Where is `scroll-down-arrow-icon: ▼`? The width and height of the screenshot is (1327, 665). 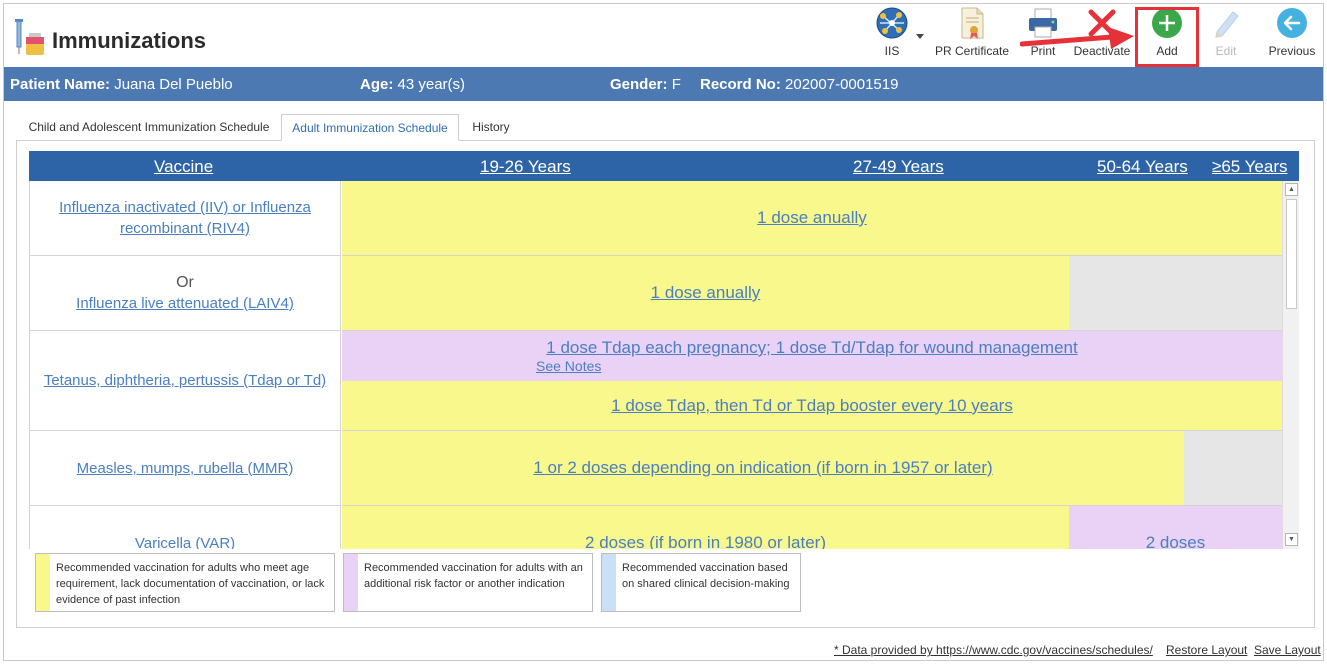 scroll-down-arrow-icon: ▼ is located at coordinates (1291, 539).